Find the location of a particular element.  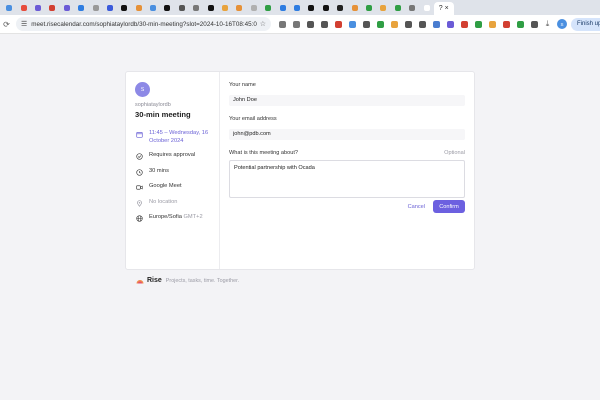

browser-tab-strip: ? × is located at coordinates (300, 7).